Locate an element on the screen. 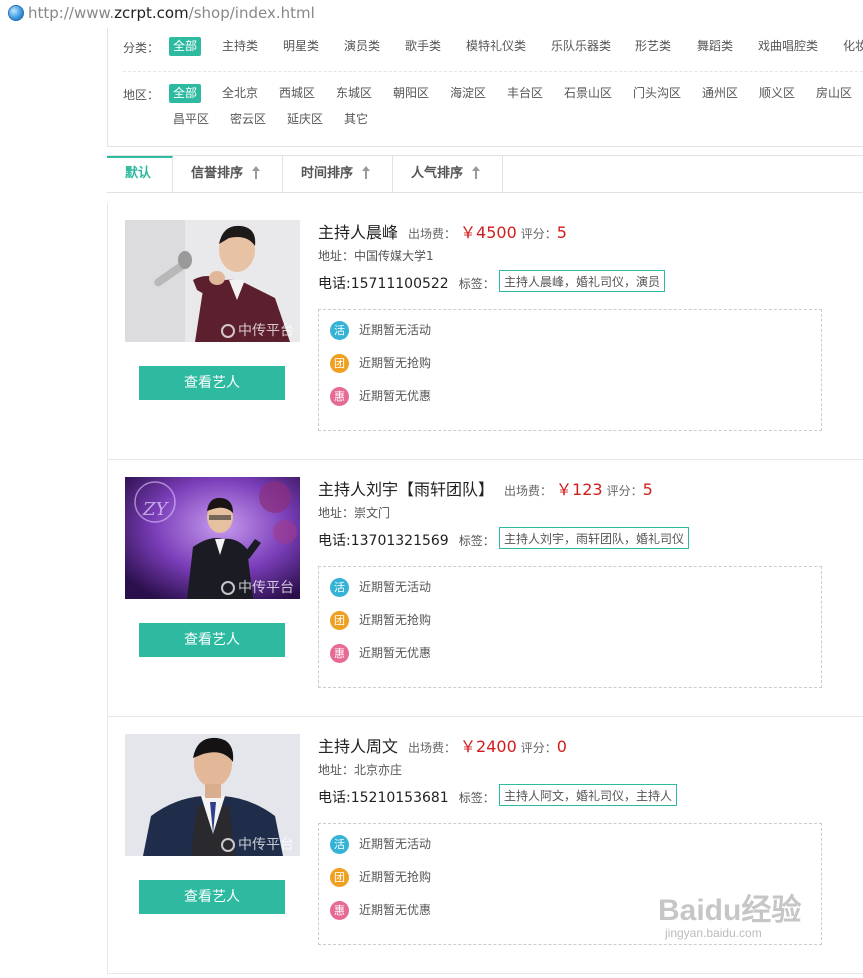 This screenshot has height=978, width=863. region-chip: 海淀区 is located at coordinates (468, 93).